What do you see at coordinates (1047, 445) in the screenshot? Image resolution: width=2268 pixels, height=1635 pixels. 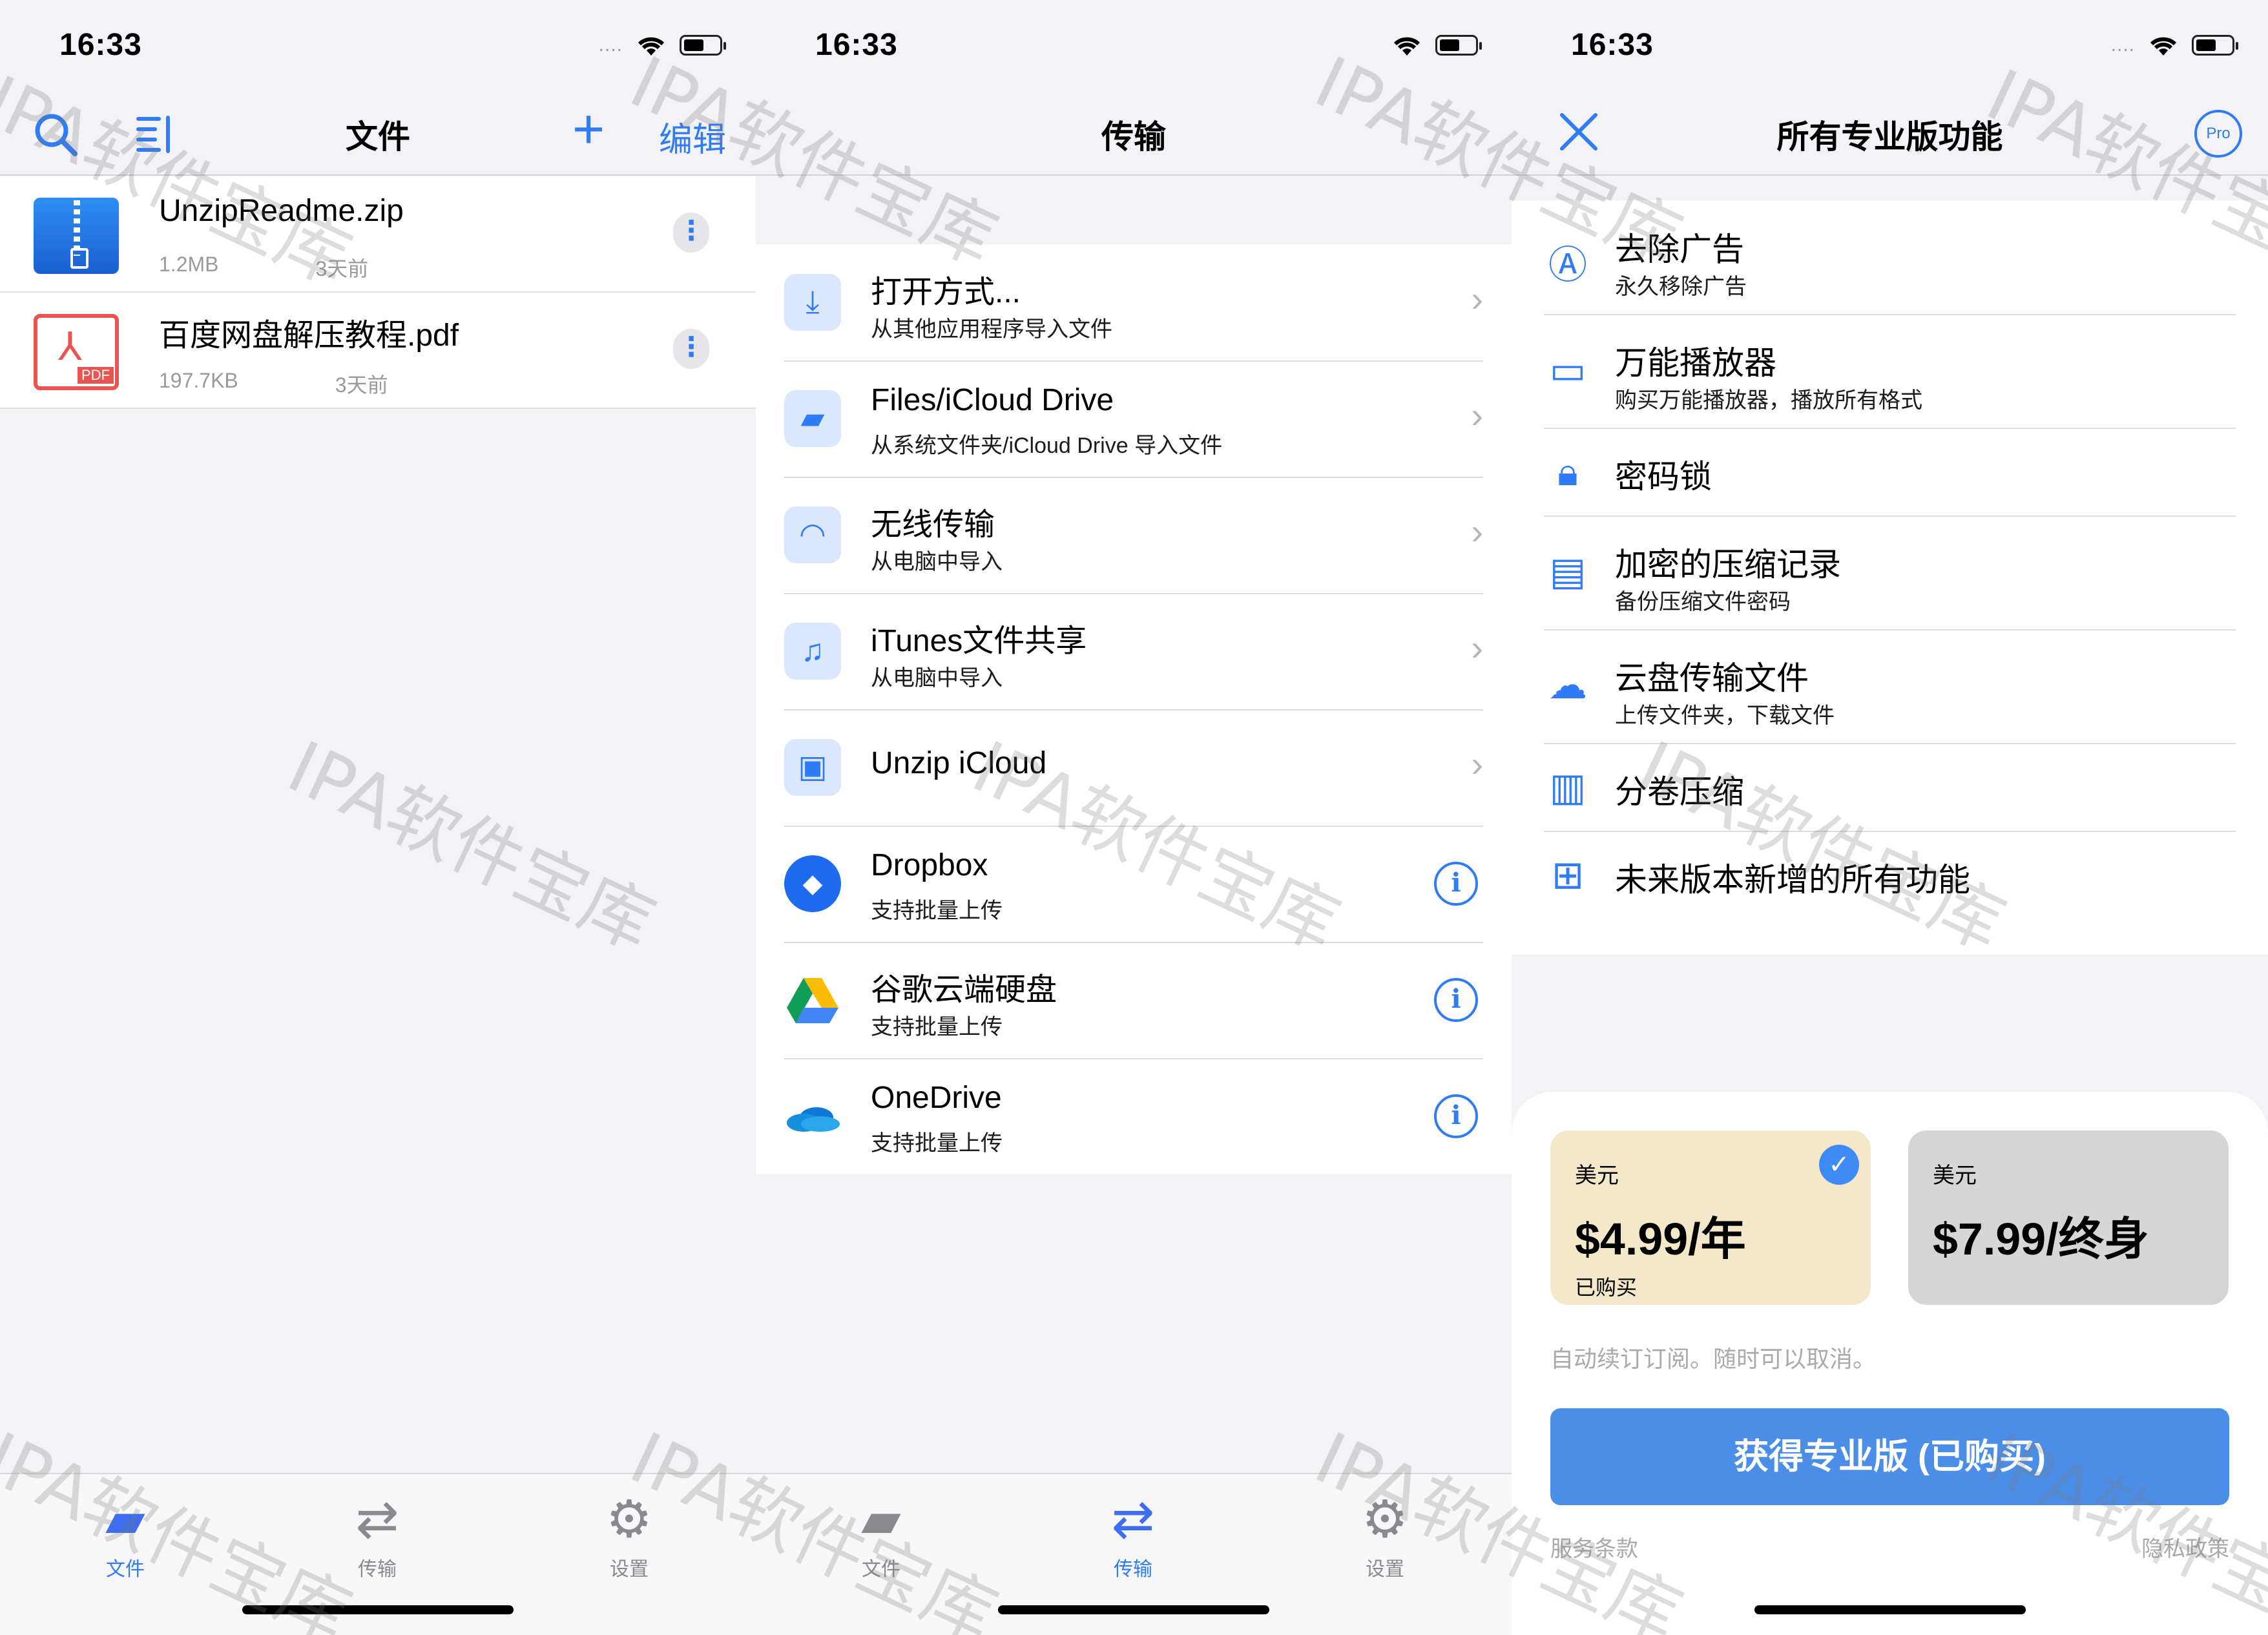 I see `item-subtitle: 从系统文件夹/iCloud Drive 导入文件` at bounding box center [1047, 445].